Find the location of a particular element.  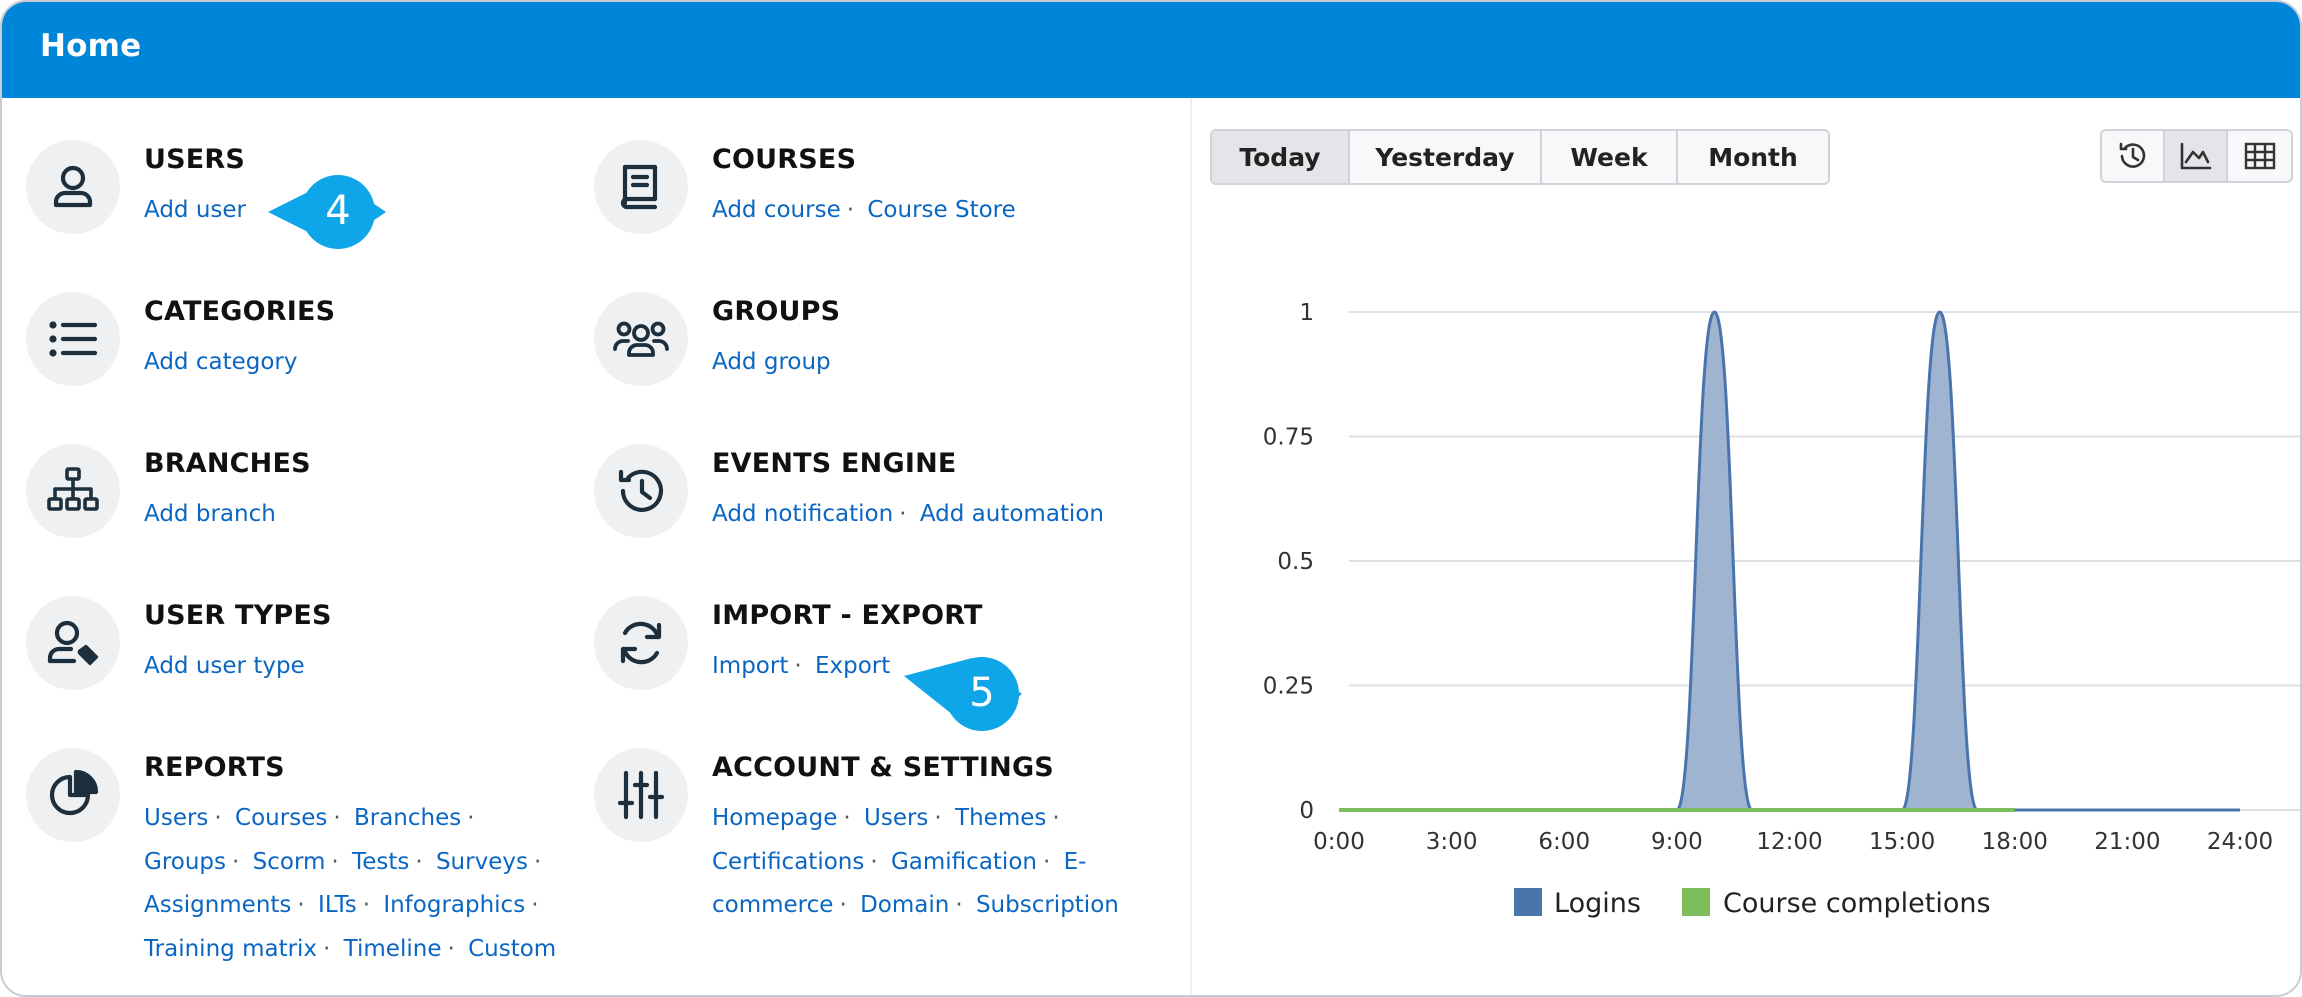

user-tag-icon is located at coordinates (73, 643).